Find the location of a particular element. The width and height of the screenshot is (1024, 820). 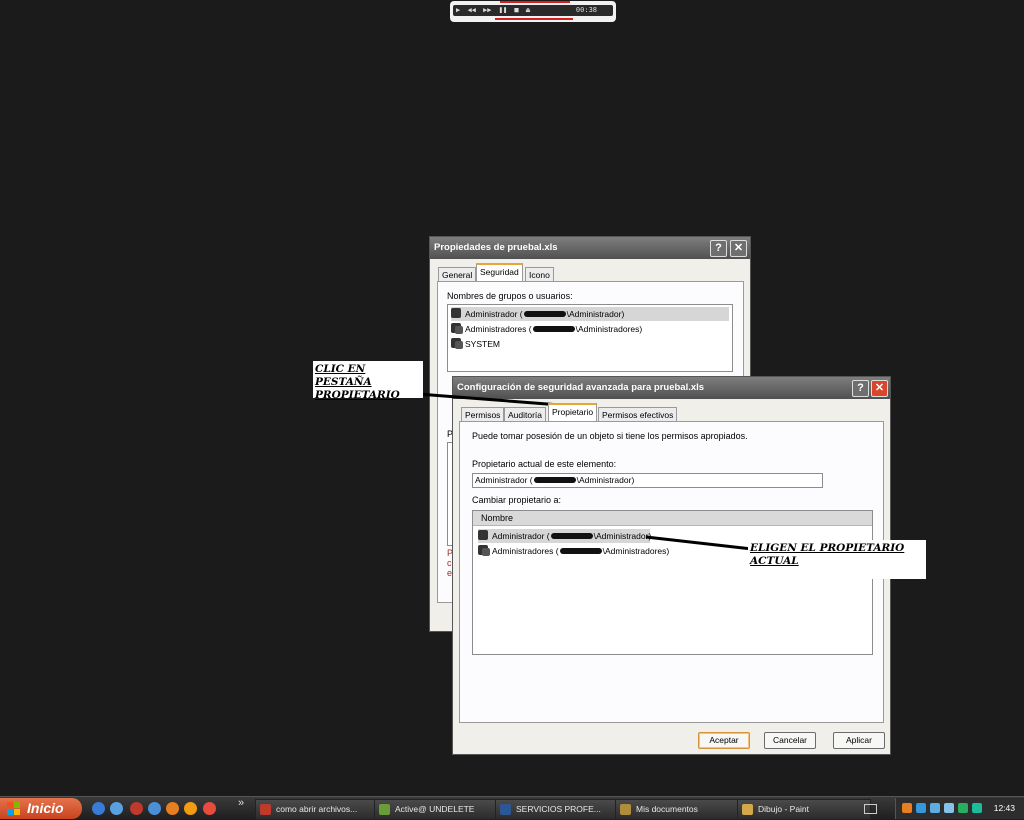

annotation-tab-hint: CLIC EN PESTAÑA PROPIETARIO is located at coordinates (368, 381).